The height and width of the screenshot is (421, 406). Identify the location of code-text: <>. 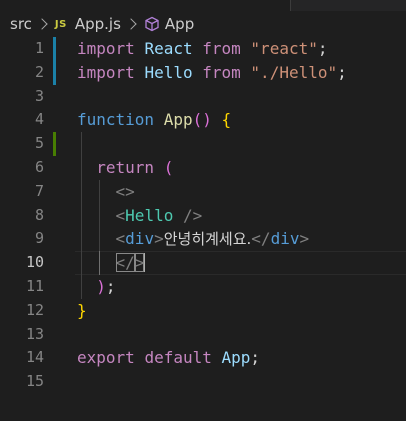
(106, 192).